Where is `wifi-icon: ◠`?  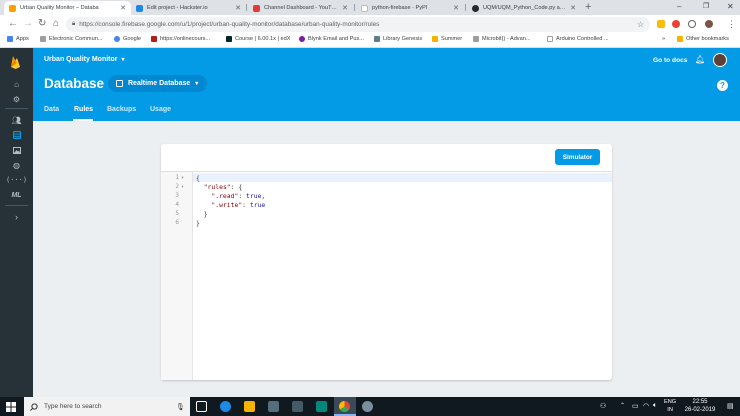 wifi-icon: ◠ is located at coordinates (646, 406).